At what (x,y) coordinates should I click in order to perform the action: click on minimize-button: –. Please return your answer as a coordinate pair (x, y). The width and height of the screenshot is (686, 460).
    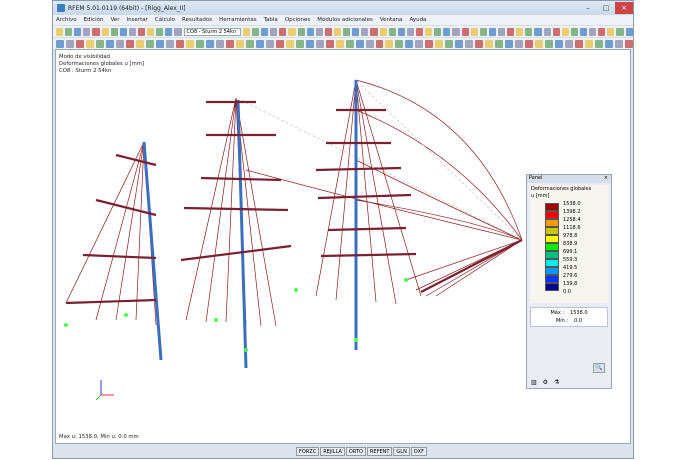
    Looking at the image, I should click on (588, 8).